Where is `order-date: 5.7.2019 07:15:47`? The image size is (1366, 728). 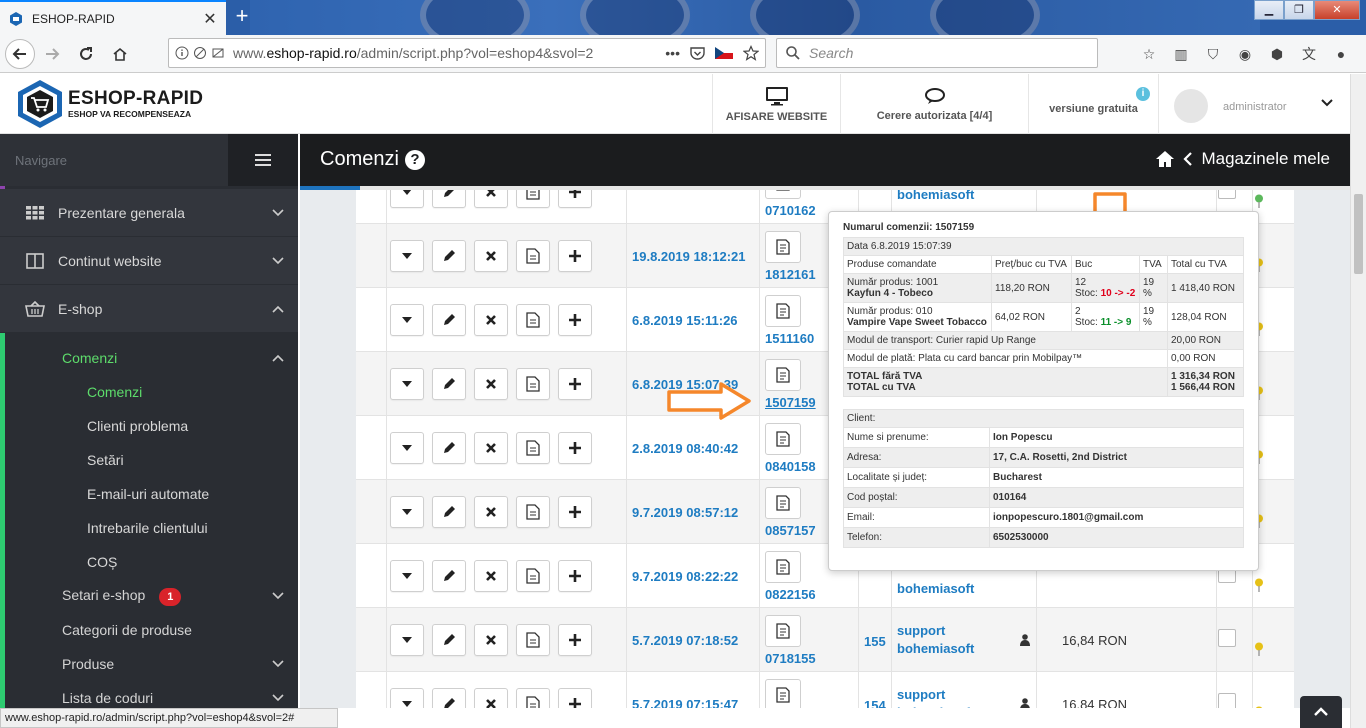
order-date: 5.7.2019 07:15:47 is located at coordinates (685, 702).